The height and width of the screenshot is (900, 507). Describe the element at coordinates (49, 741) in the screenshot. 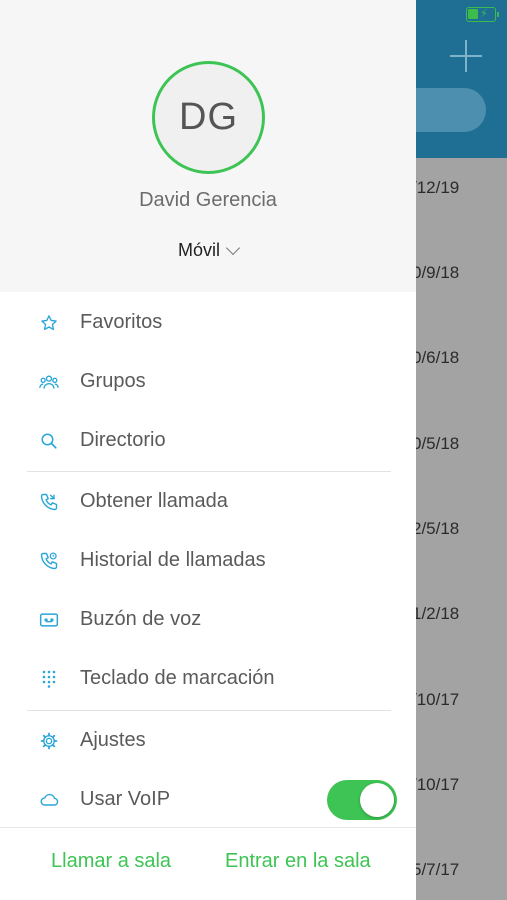

I see `gear-icon` at that location.